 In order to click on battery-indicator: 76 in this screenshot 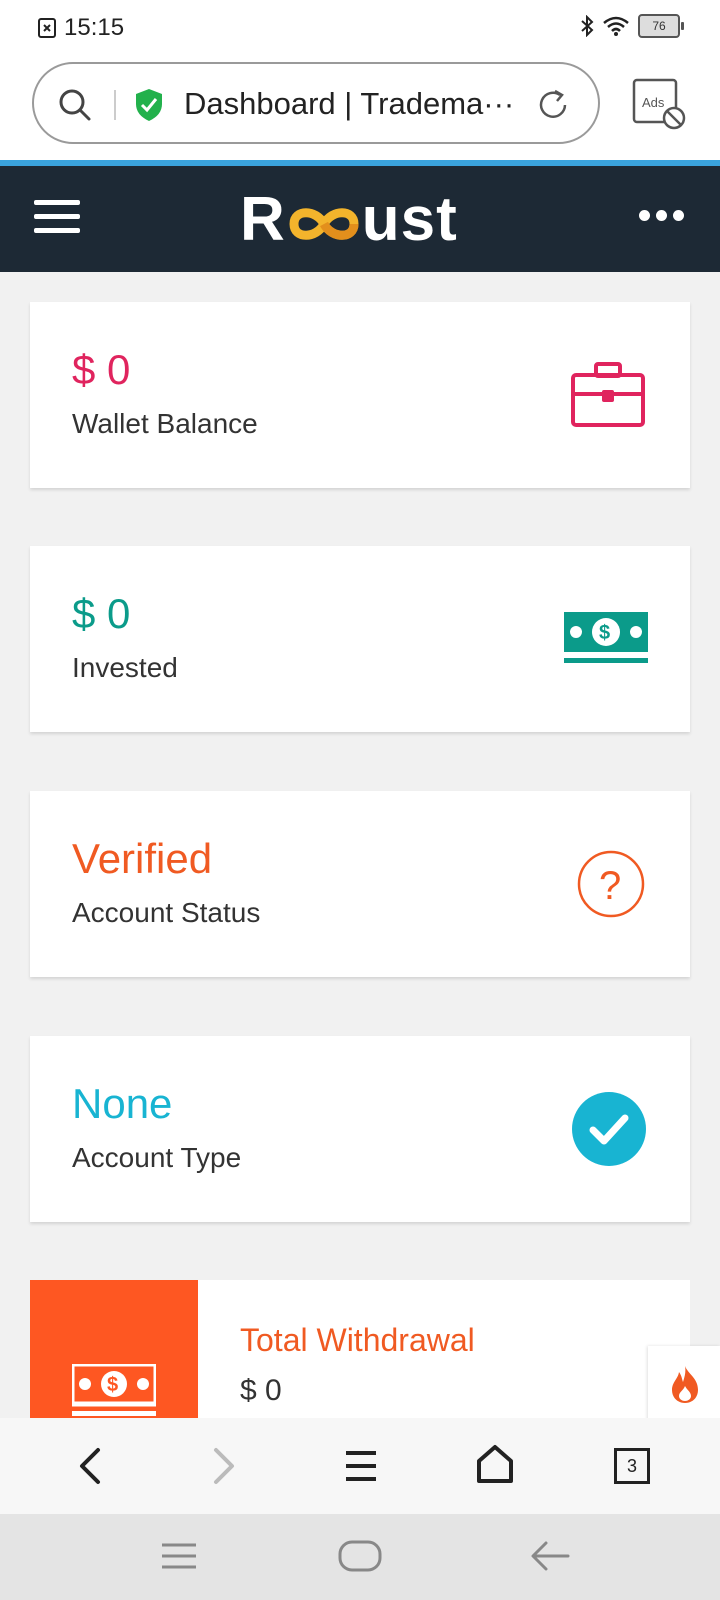, I will do `click(661, 26)`.